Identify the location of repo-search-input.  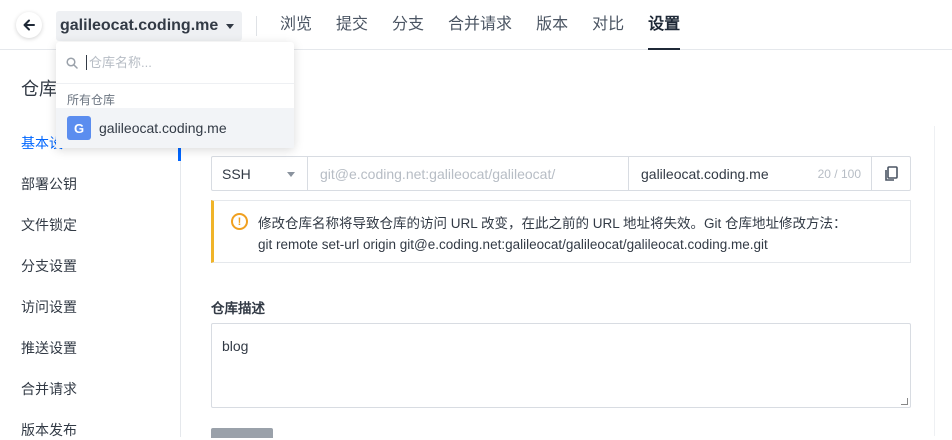
(176, 62).